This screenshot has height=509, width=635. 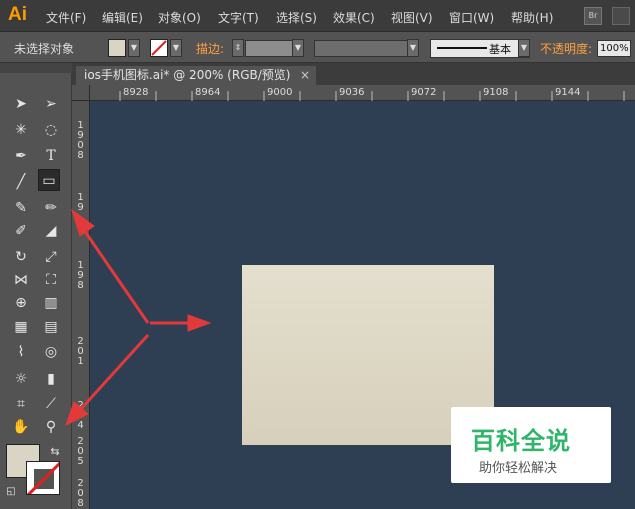 What do you see at coordinates (187, 75) in the screenshot?
I see `document-title: ios手机图标.ai* @ 200% (RGB/预览)` at bounding box center [187, 75].